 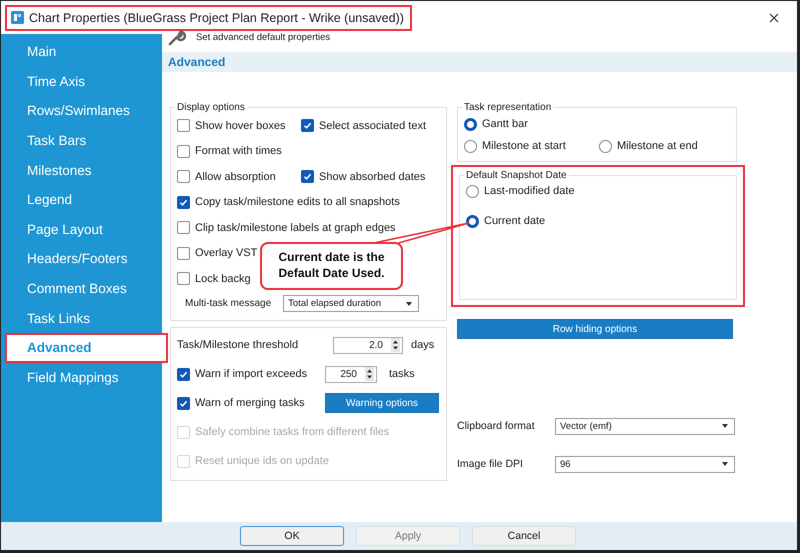 I want to click on sidebar-item: Time Axis, so click(x=83, y=81).